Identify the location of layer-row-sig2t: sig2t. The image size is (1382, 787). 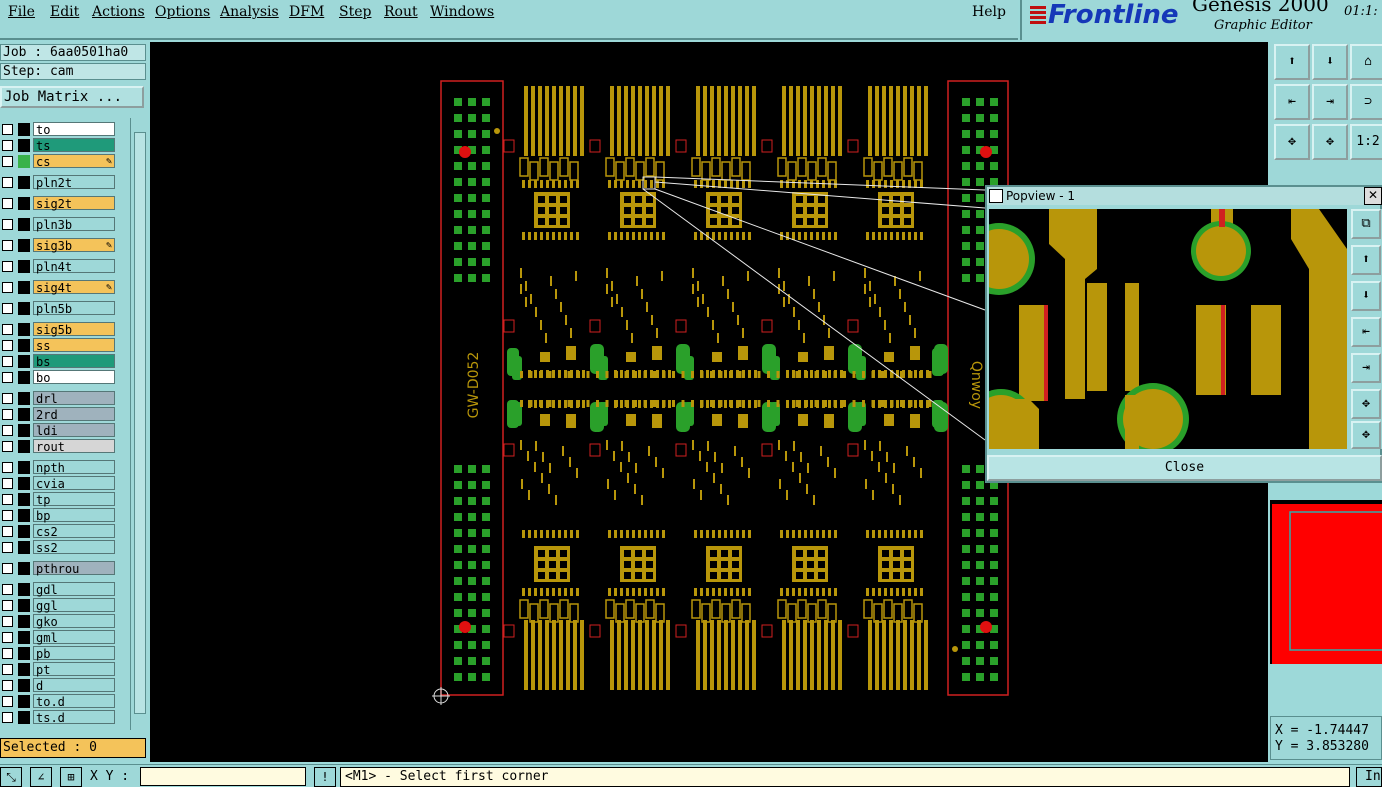
(59, 203).